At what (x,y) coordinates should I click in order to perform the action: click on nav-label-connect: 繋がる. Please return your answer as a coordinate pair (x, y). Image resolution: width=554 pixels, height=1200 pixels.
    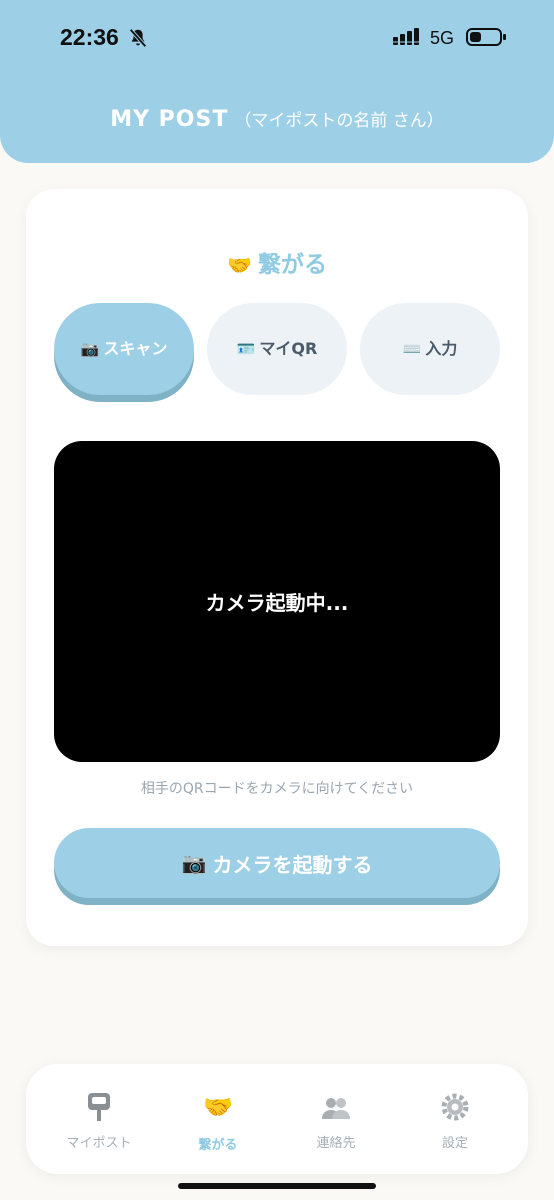
    Looking at the image, I should click on (218, 1145).